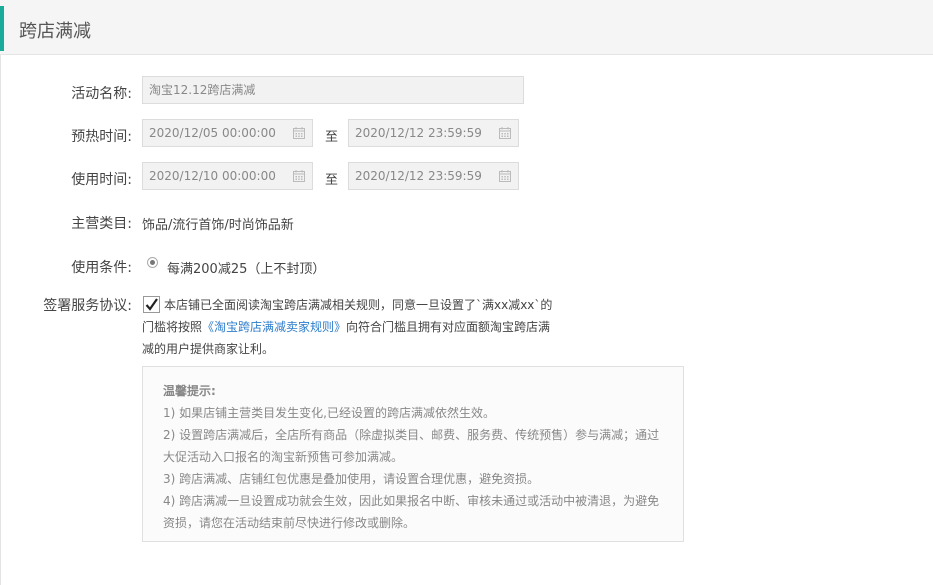 This screenshot has width=933, height=585. I want to click on preheat-end-value: 2020/12/12 23:59:59, so click(418, 133).